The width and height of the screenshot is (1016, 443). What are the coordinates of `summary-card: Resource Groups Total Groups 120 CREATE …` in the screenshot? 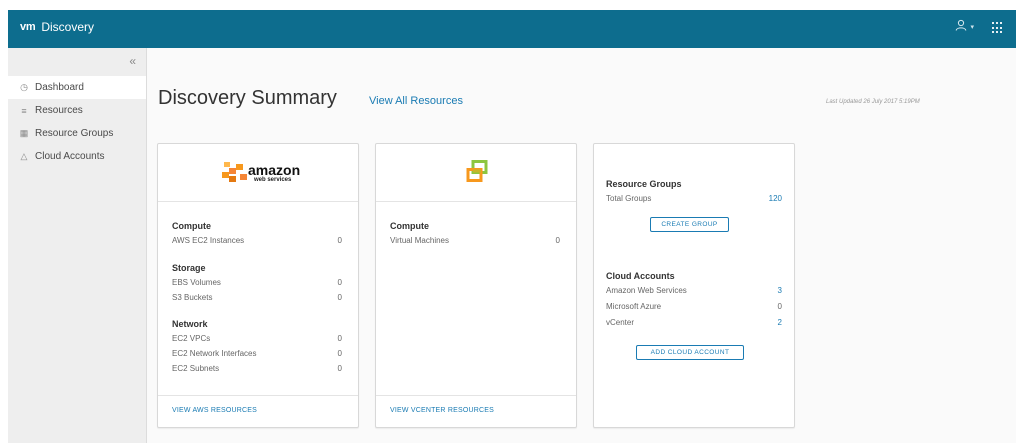 It's located at (694, 285).